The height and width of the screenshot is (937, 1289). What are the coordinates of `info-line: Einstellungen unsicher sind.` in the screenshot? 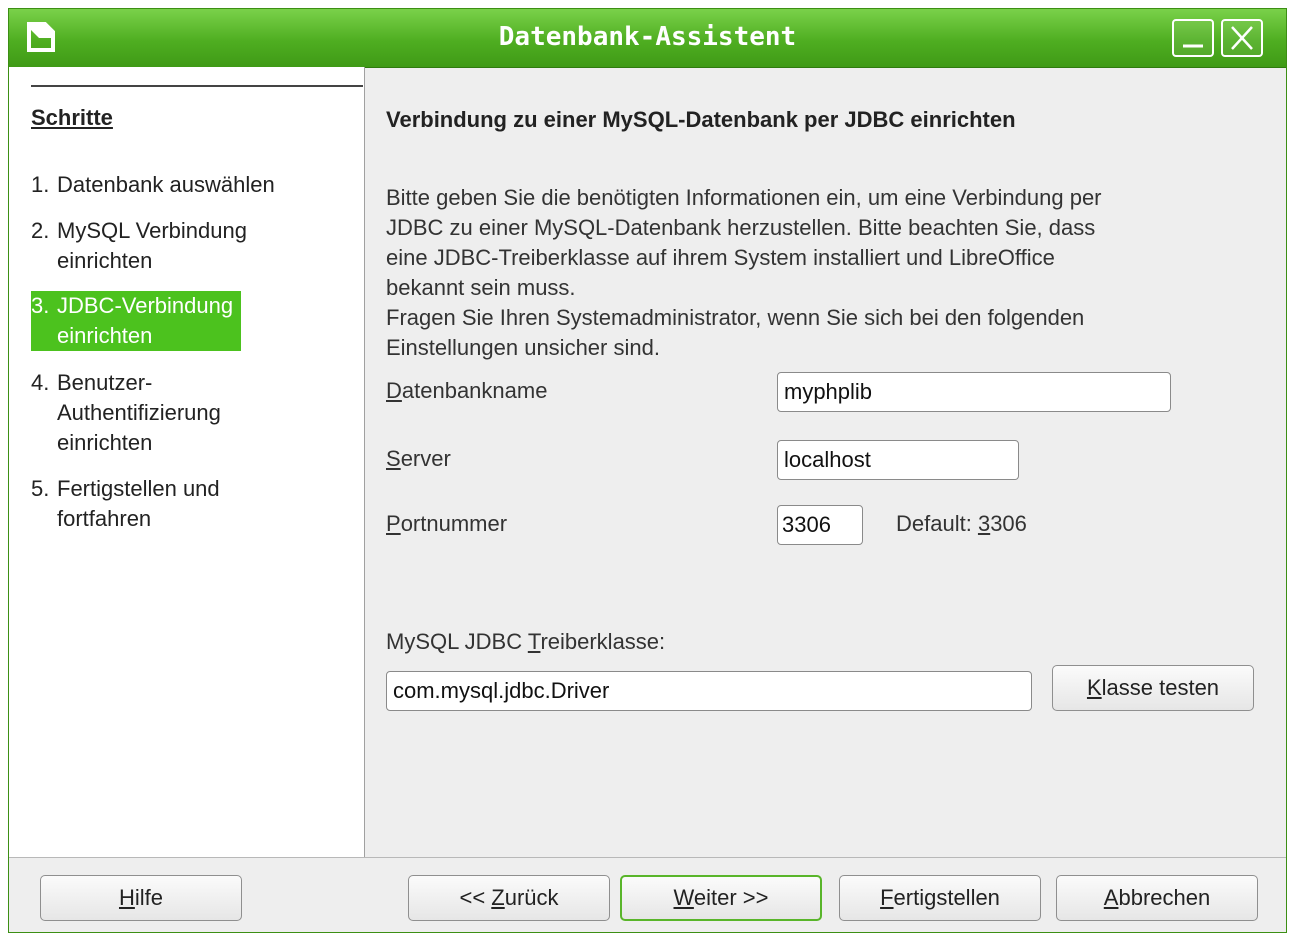 It's located at (523, 347).